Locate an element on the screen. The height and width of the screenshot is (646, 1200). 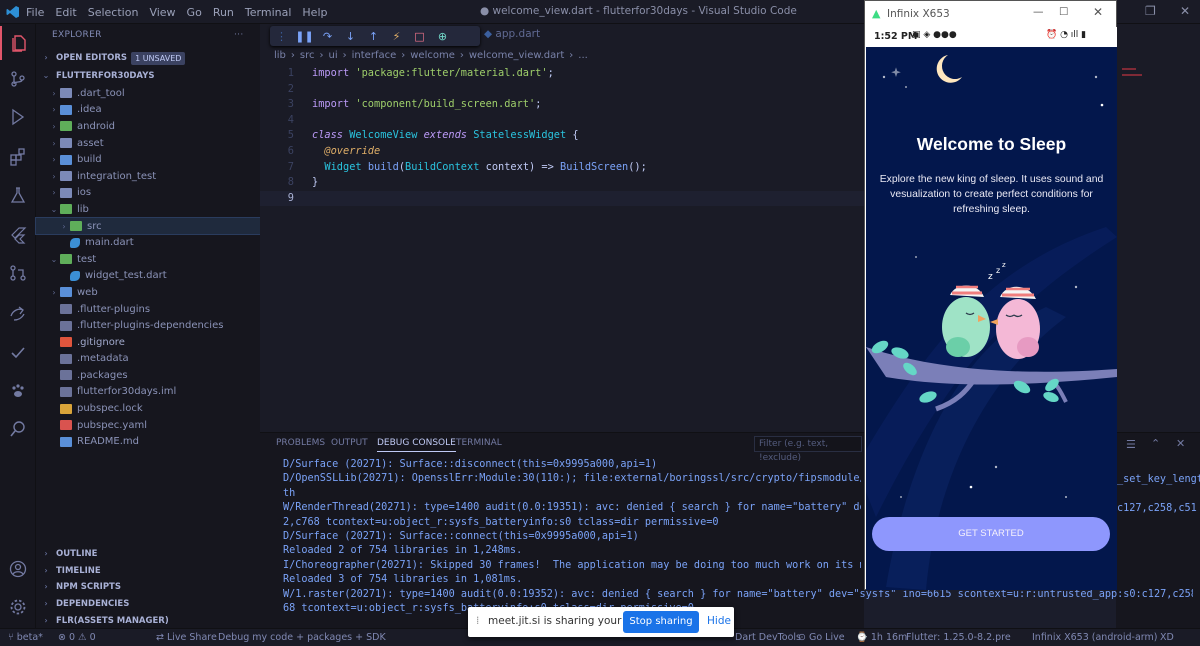
tree-item: › .idea is located at coordinates (148, 110).